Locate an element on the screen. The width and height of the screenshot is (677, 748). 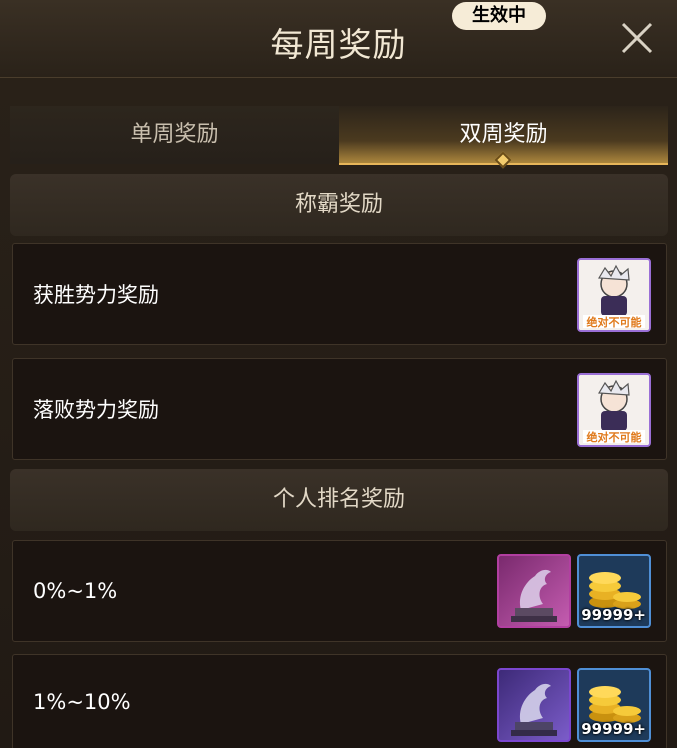
close-button is located at coordinates (637, 38).